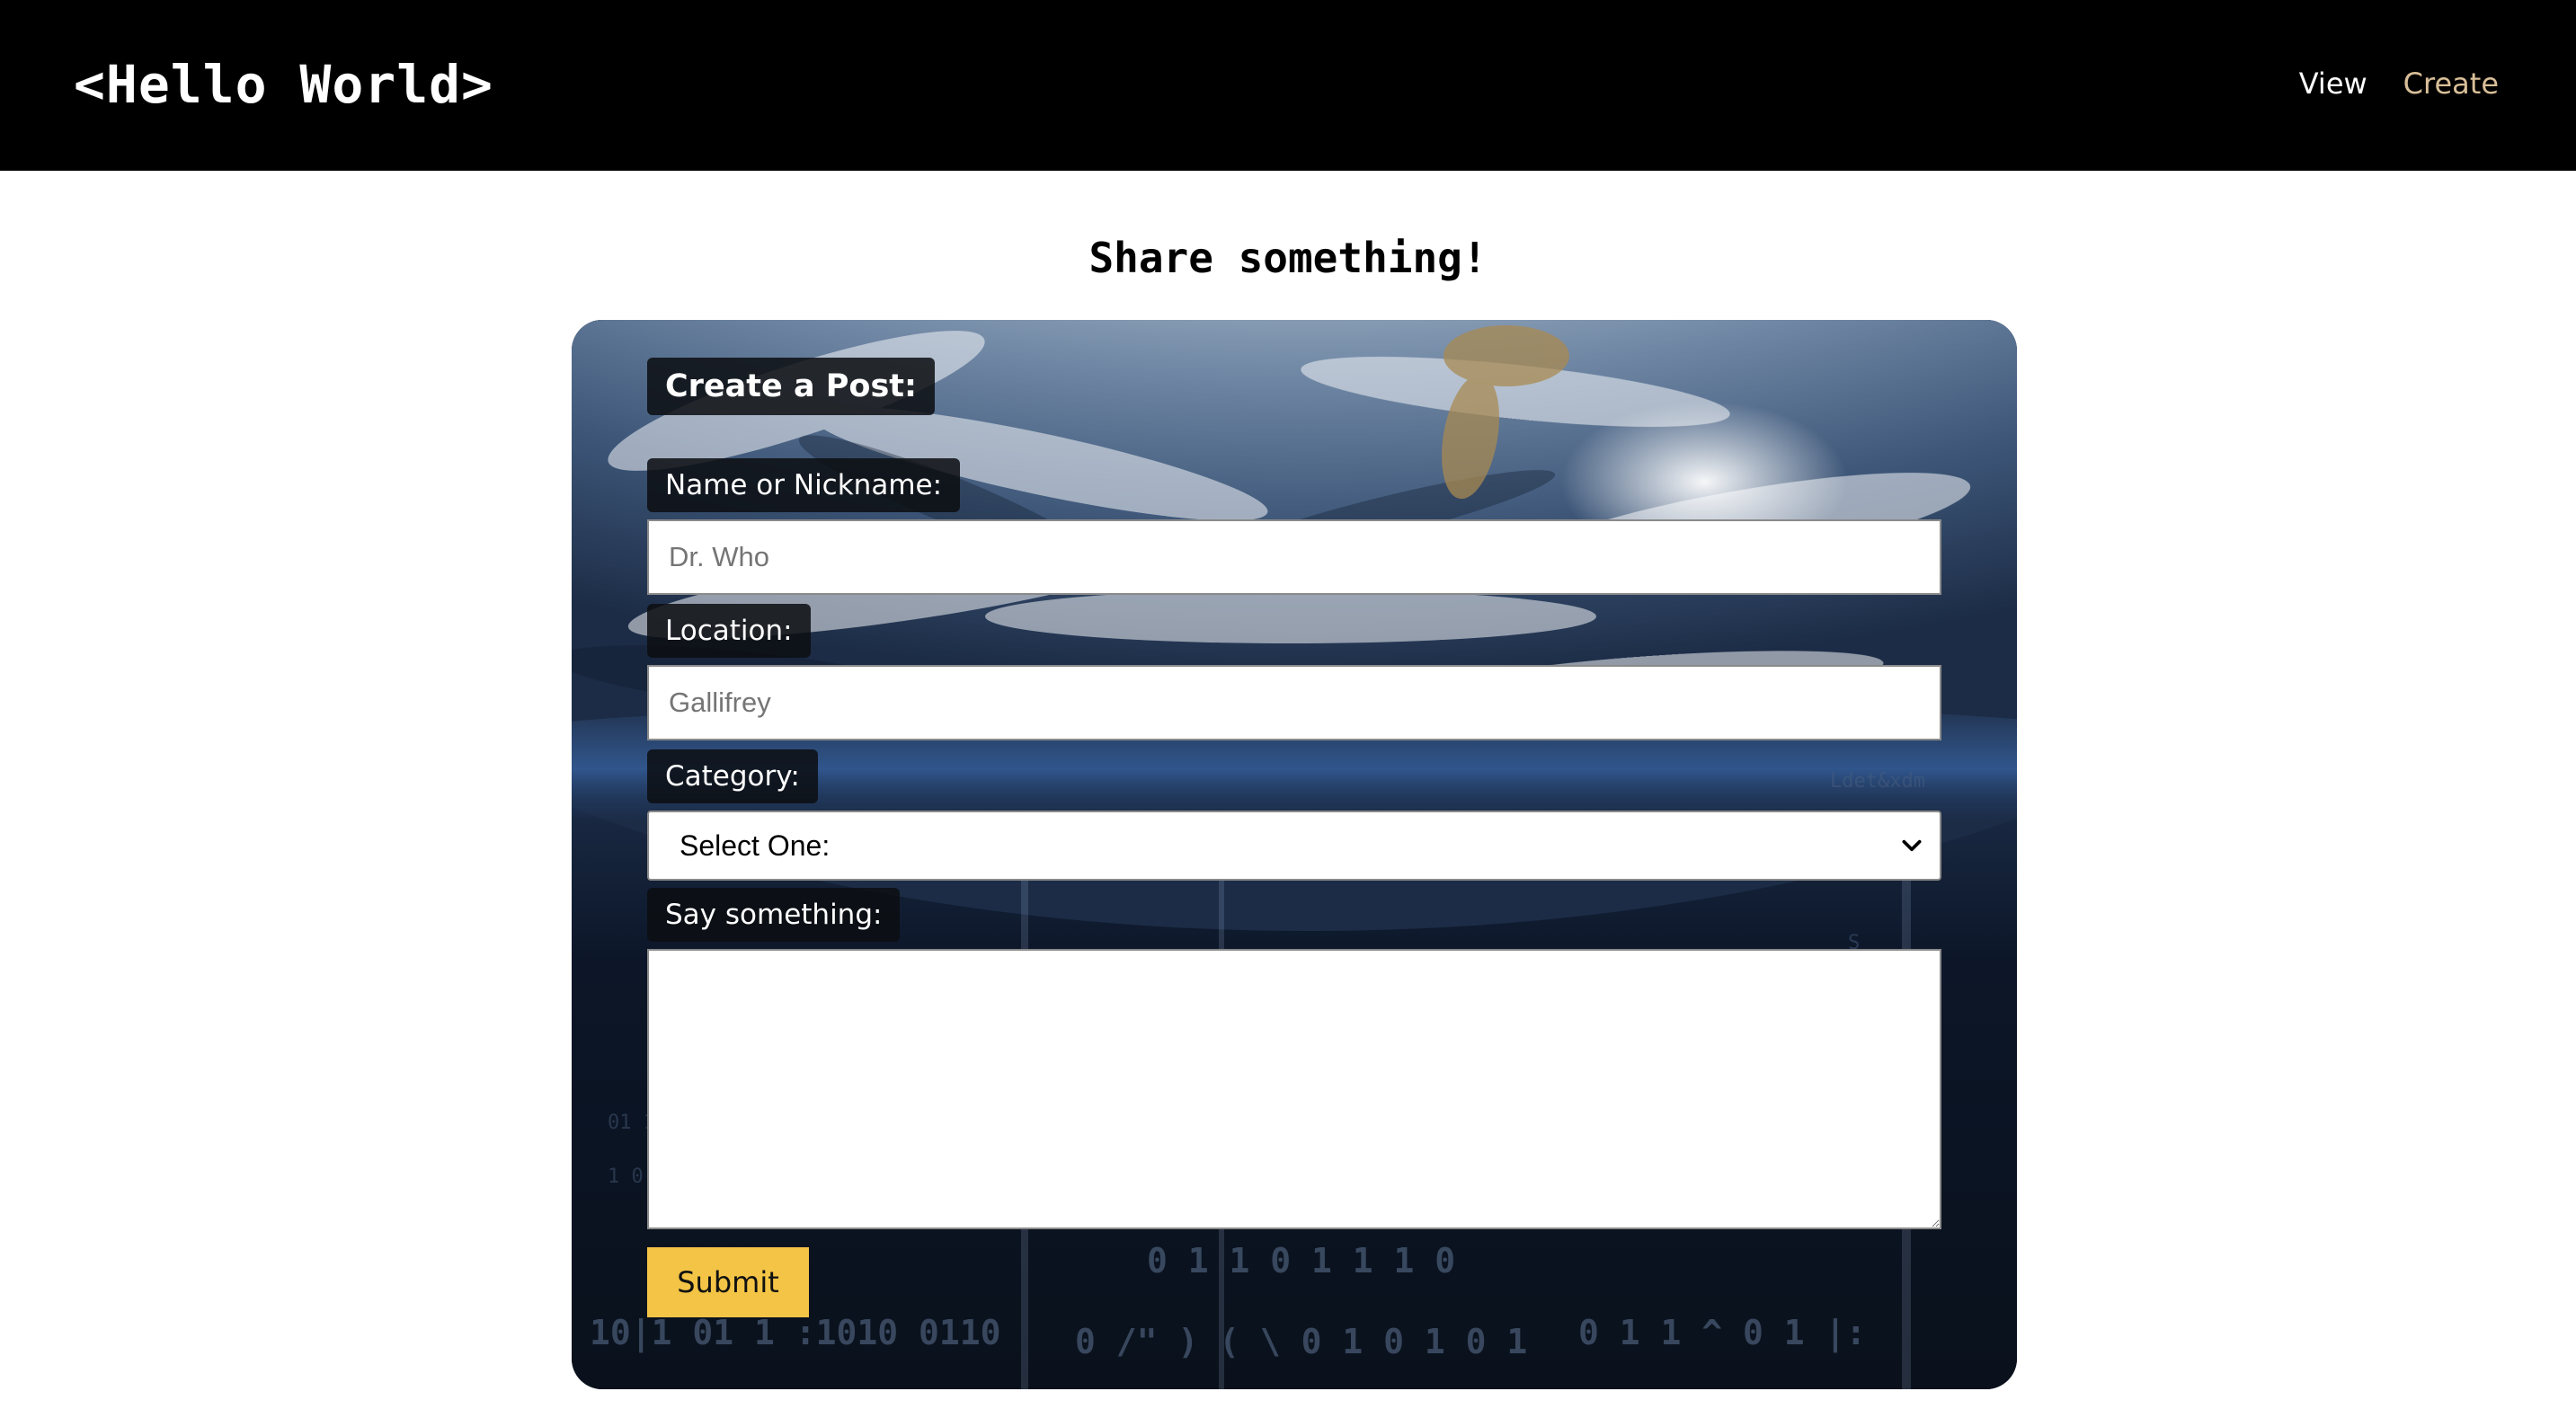 The height and width of the screenshot is (1409, 2576). Describe the element at coordinates (2451, 83) in the screenshot. I see `nav-link-create: Create` at that location.